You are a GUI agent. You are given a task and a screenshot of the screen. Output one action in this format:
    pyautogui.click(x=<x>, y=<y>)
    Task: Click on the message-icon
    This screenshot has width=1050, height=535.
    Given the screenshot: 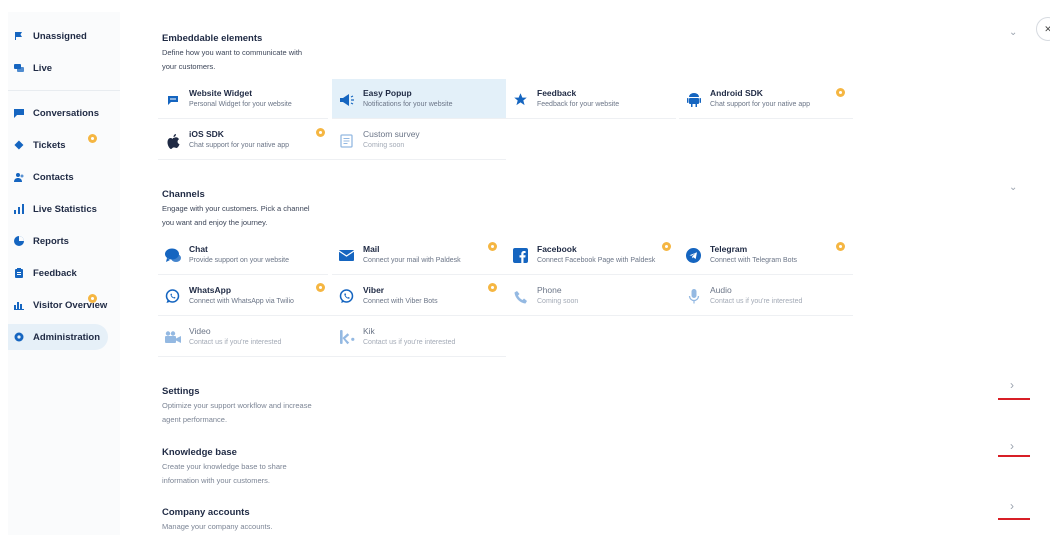 What is the action you would take?
    pyautogui.click(x=19, y=113)
    